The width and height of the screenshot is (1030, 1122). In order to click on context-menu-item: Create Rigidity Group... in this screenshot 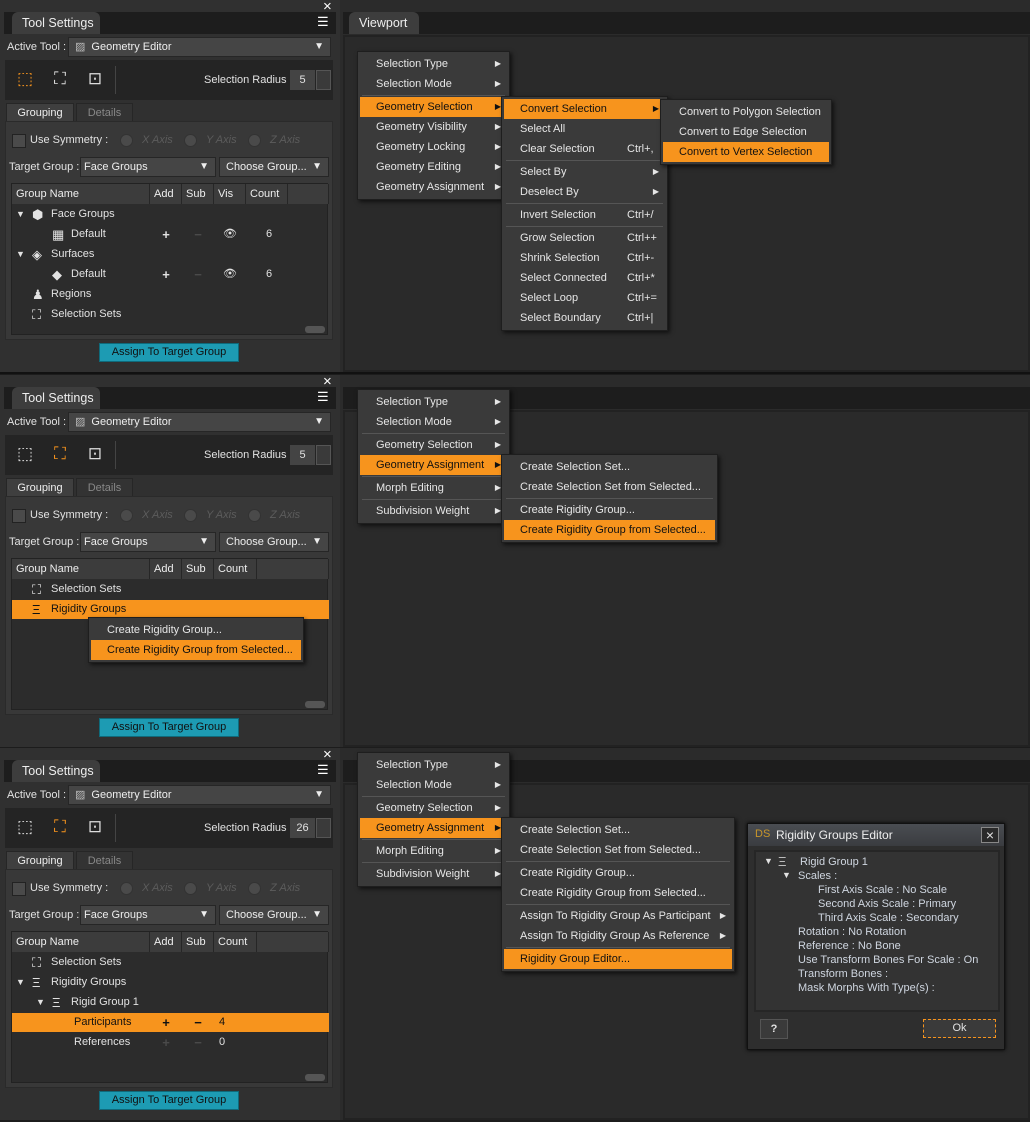, I will do `click(196, 630)`.